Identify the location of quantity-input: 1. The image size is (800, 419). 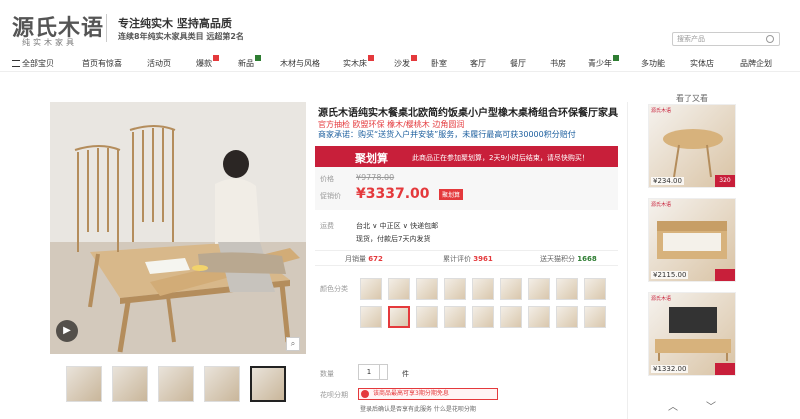
(369, 372).